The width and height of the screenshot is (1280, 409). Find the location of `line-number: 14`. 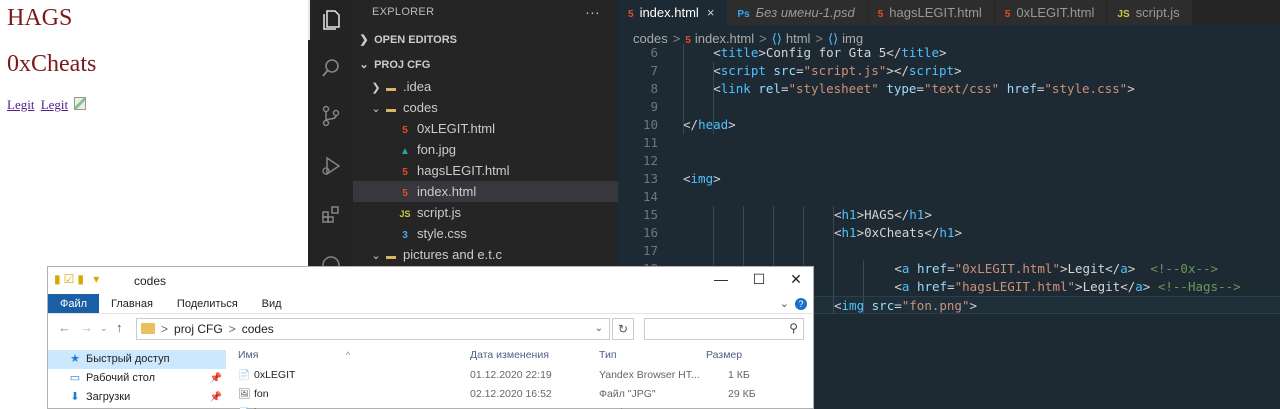

line-number: 14 is located at coordinates (650, 196).